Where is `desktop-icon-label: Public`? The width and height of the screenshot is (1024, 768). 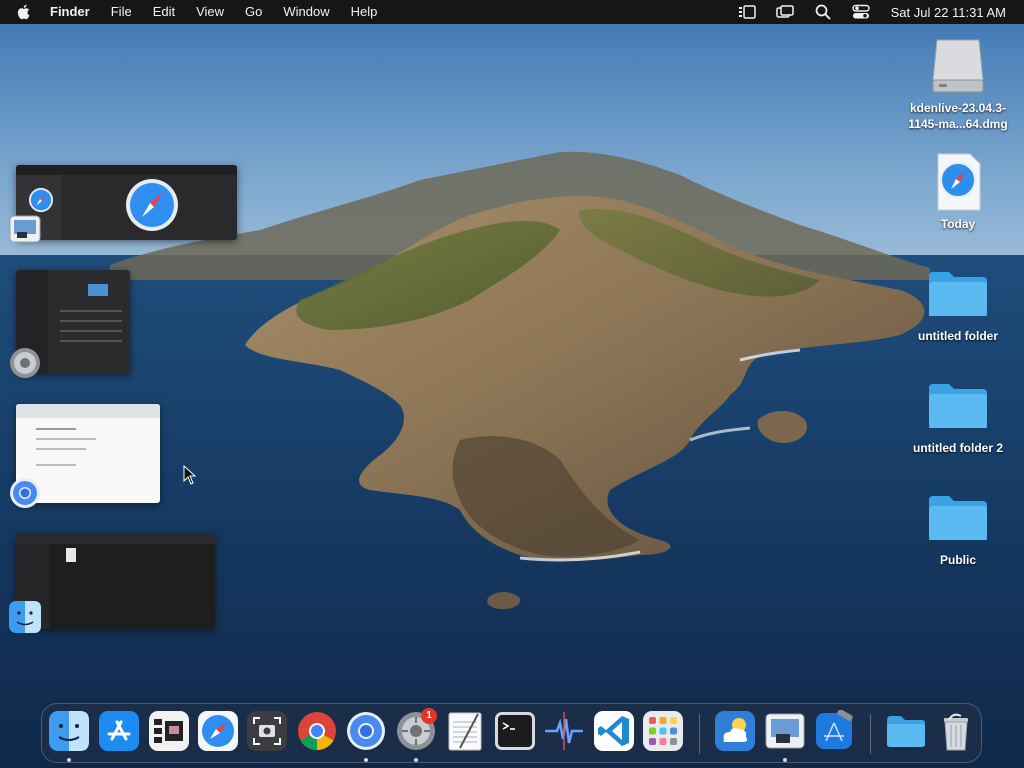 desktop-icon-label: Public is located at coordinates (957, 560).